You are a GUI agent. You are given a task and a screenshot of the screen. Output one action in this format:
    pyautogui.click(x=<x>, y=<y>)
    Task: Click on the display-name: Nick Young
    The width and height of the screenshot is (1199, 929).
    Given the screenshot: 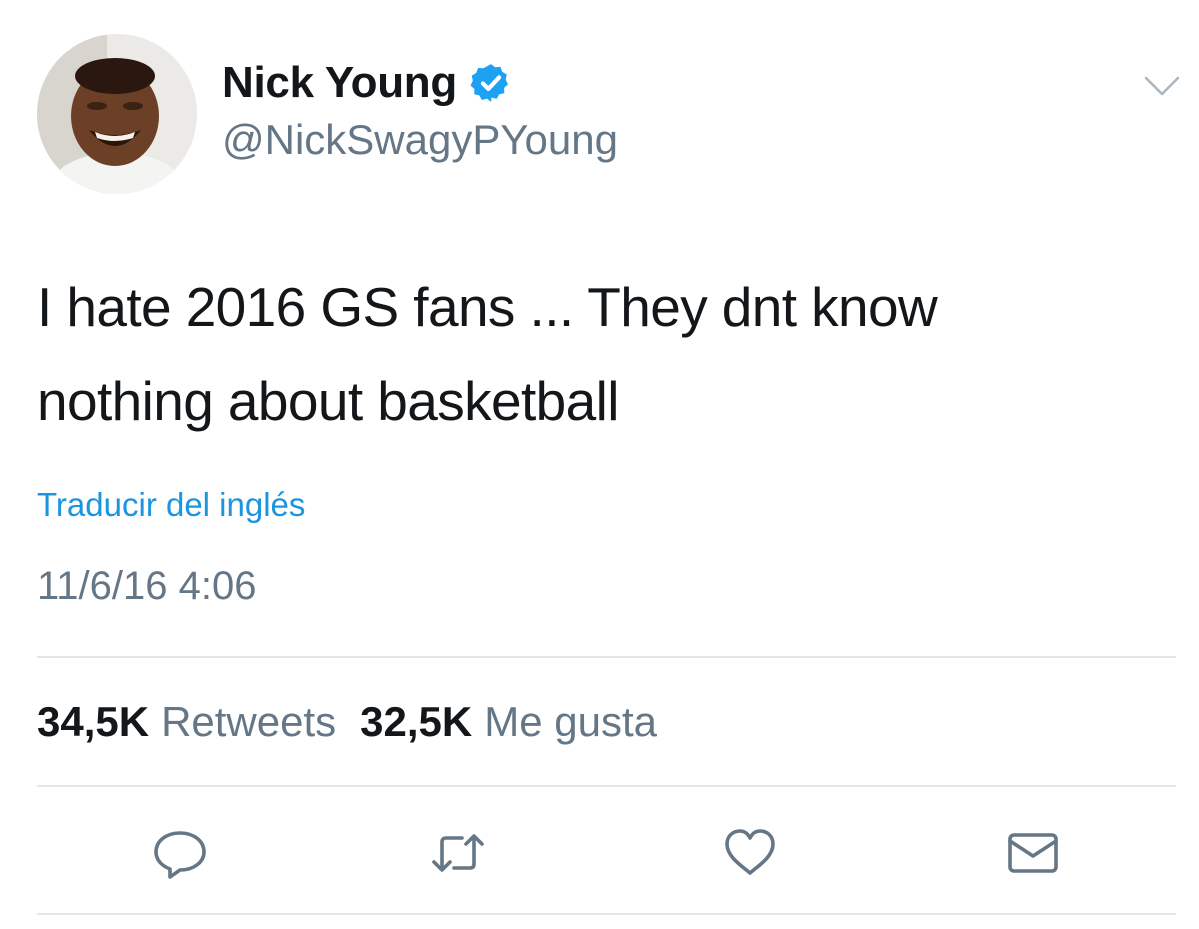 What is the action you would take?
    pyautogui.click(x=339, y=83)
    